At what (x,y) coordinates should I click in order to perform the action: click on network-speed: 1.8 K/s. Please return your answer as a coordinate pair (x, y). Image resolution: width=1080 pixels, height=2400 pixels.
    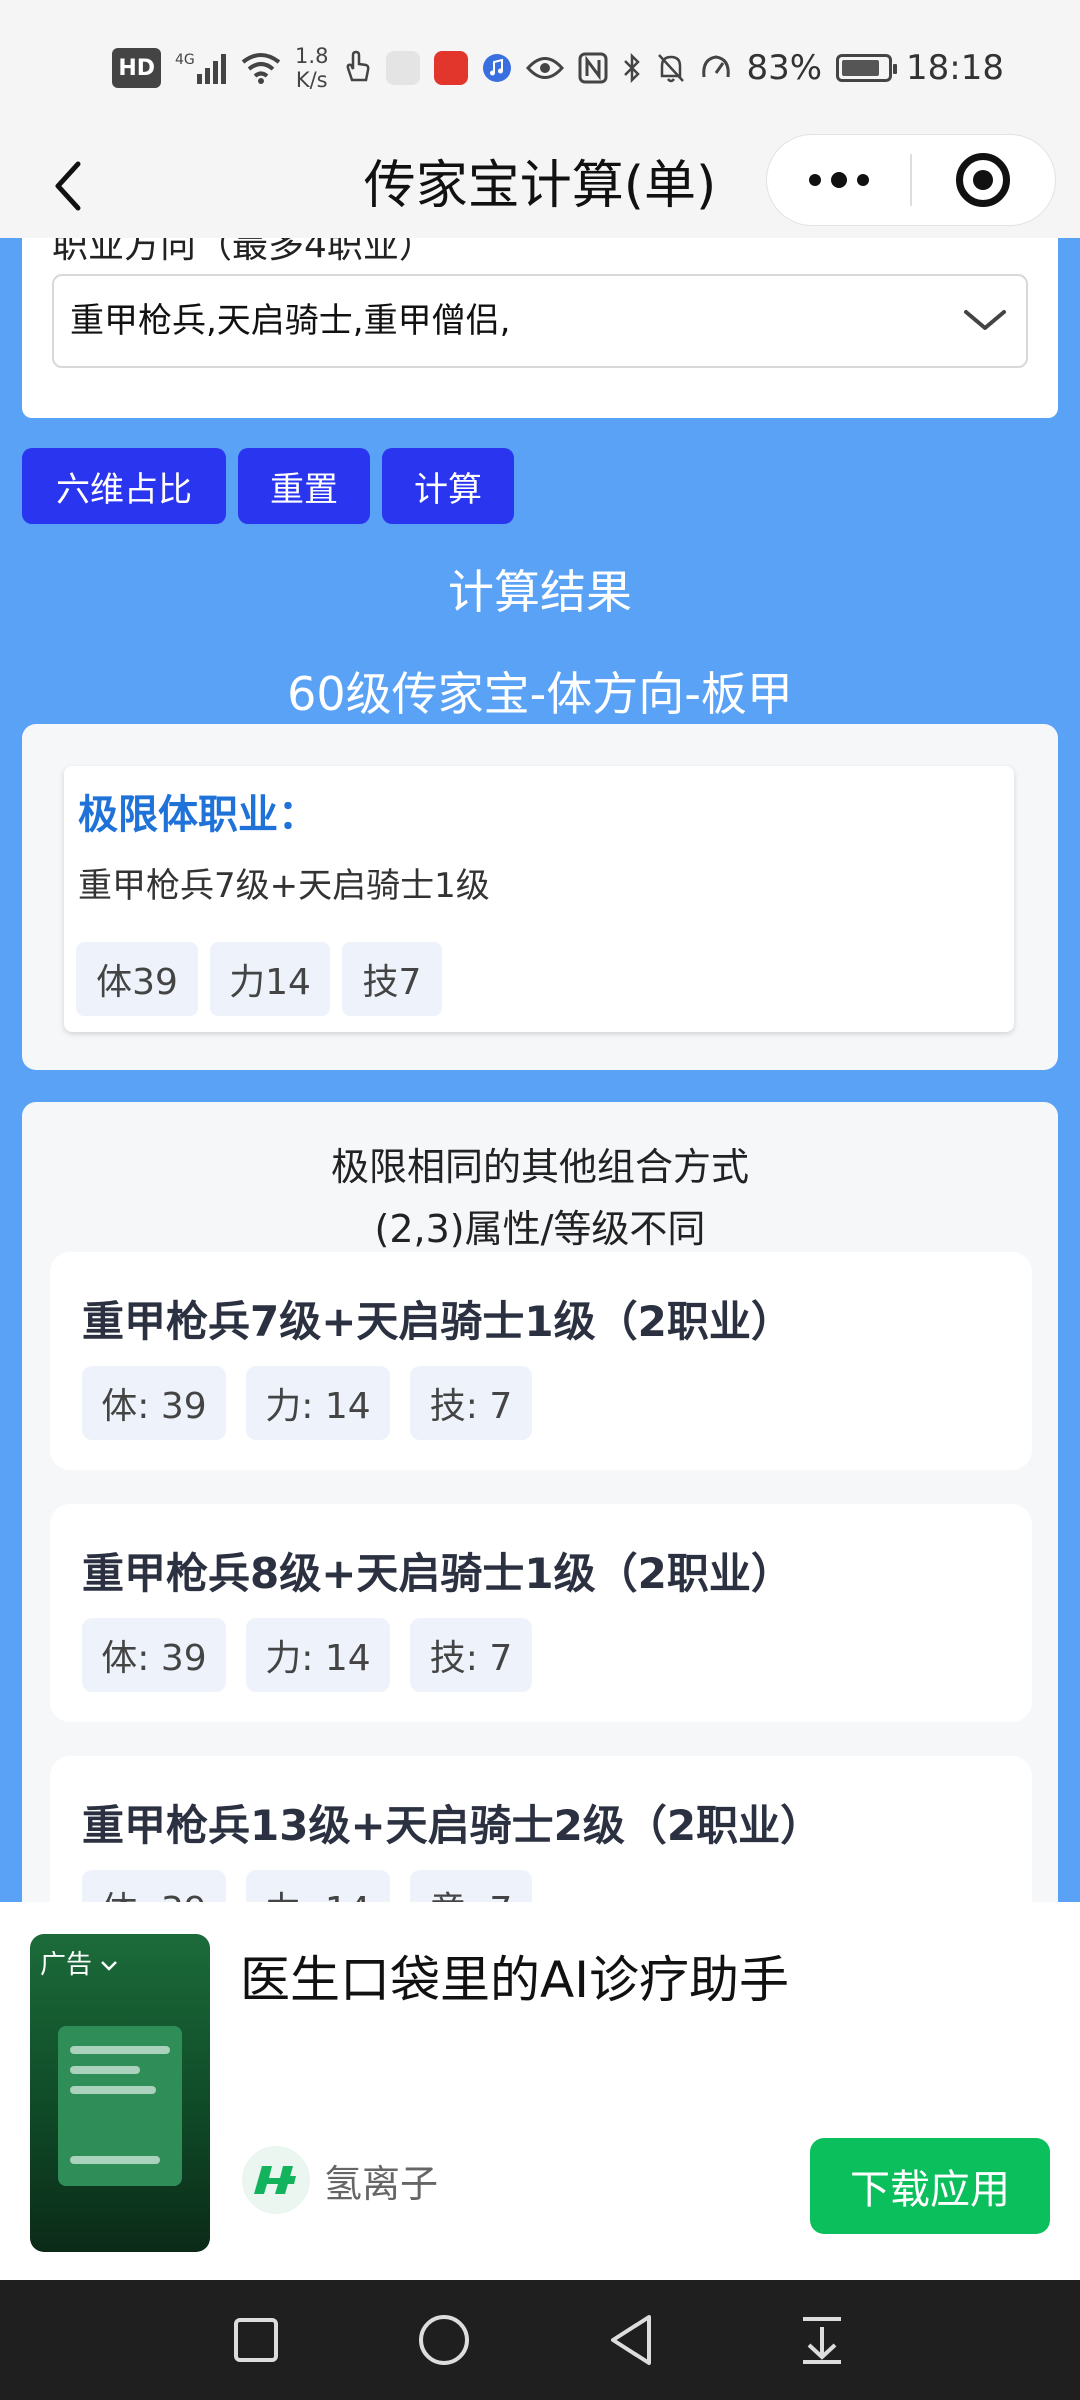
    Looking at the image, I should click on (311, 68).